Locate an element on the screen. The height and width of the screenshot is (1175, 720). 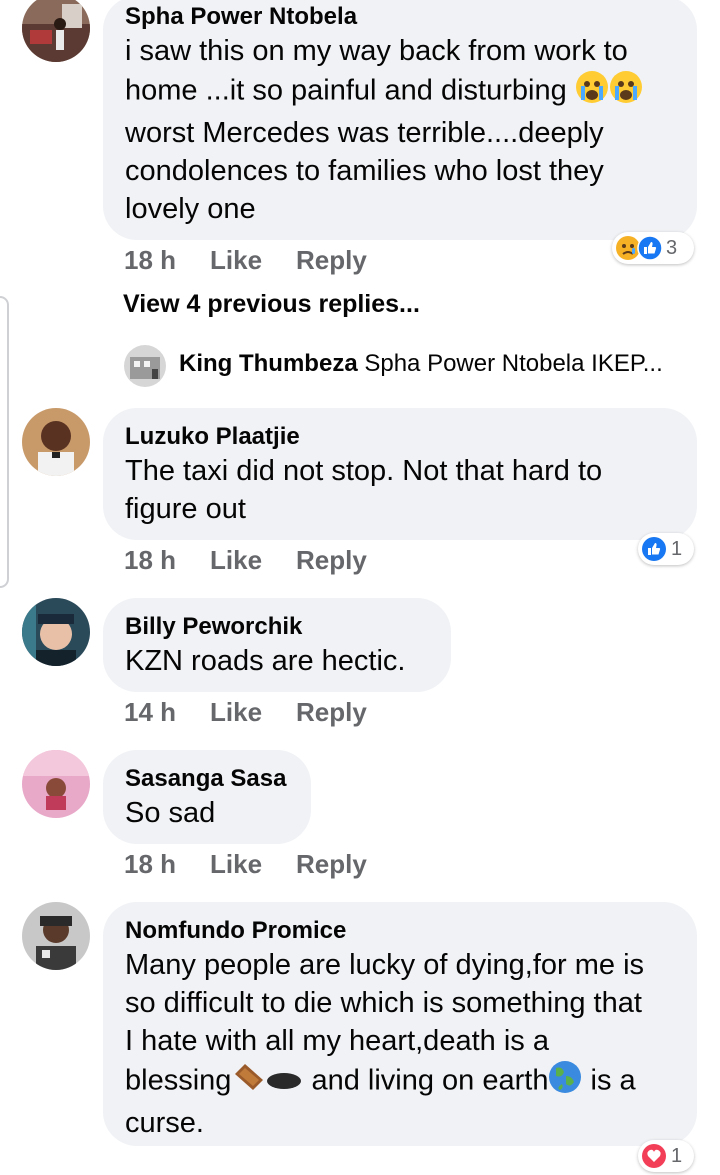
reply-thread-line is located at coordinates (4, 442).